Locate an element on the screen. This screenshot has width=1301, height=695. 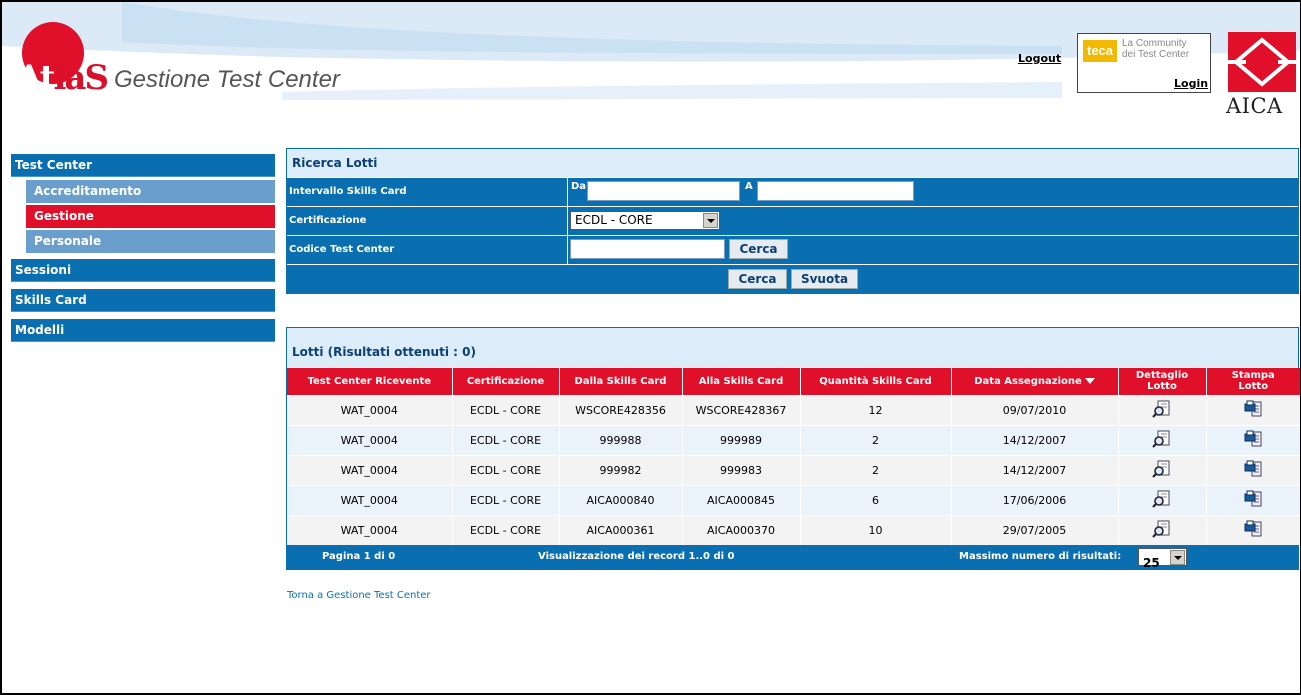
cell-alla: WSCORE428367 is located at coordinates (740, 409).